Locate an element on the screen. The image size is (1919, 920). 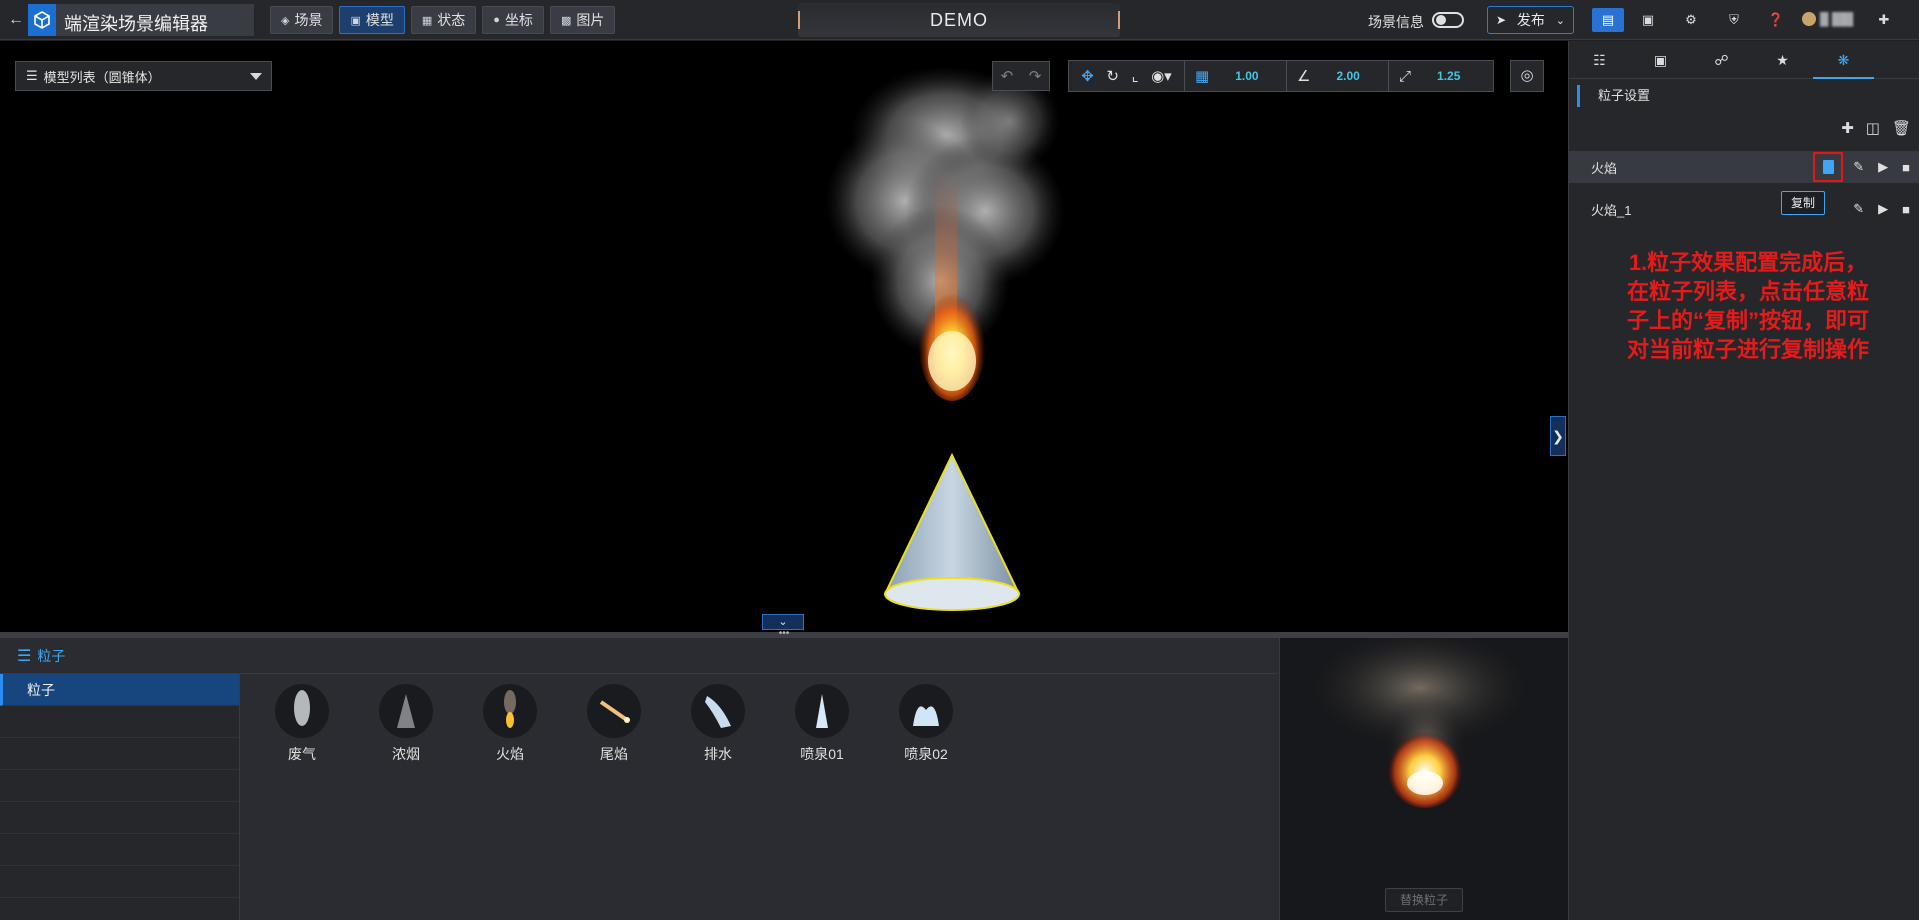
scene-info-label: 场景信息 is located at coordinates (1396, 22).